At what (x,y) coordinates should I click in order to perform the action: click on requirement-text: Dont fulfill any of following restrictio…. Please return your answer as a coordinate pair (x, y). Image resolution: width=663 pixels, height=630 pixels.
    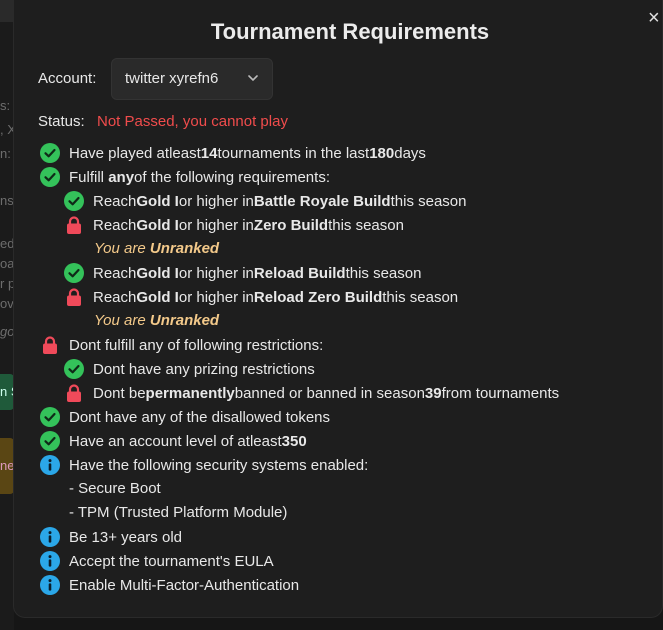
    Looking at the image, I should click on (196, 345).